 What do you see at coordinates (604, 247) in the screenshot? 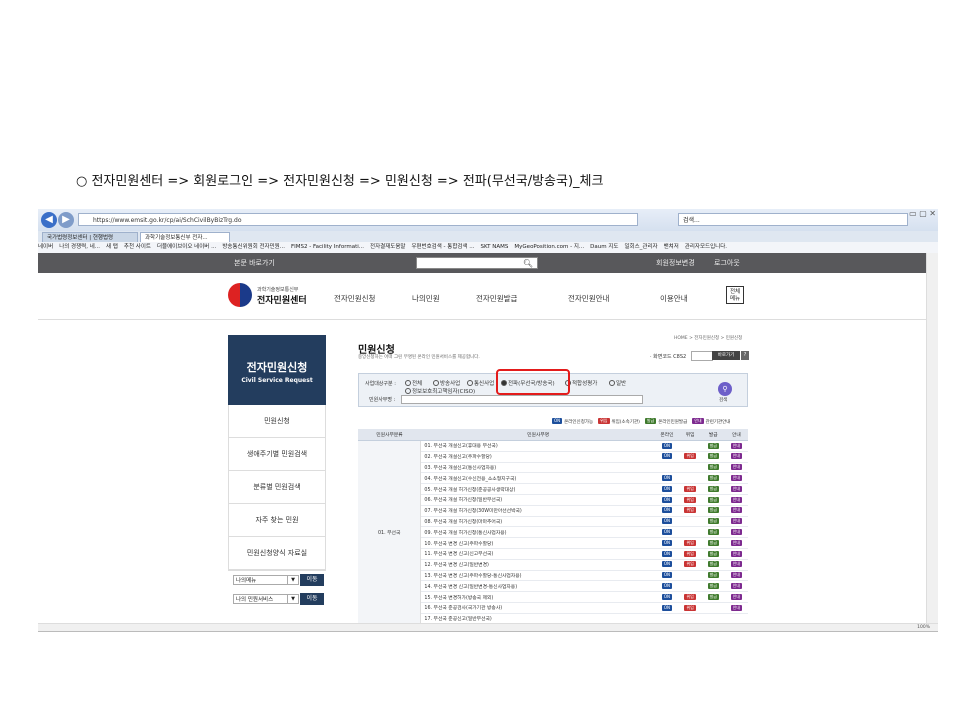
I see `favorite-item: Daum 지도` at bounding box center [604, 247].